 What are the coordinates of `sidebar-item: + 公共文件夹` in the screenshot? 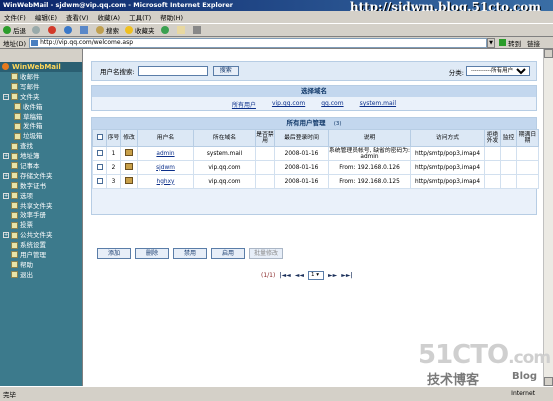 It's located at (41, 235).